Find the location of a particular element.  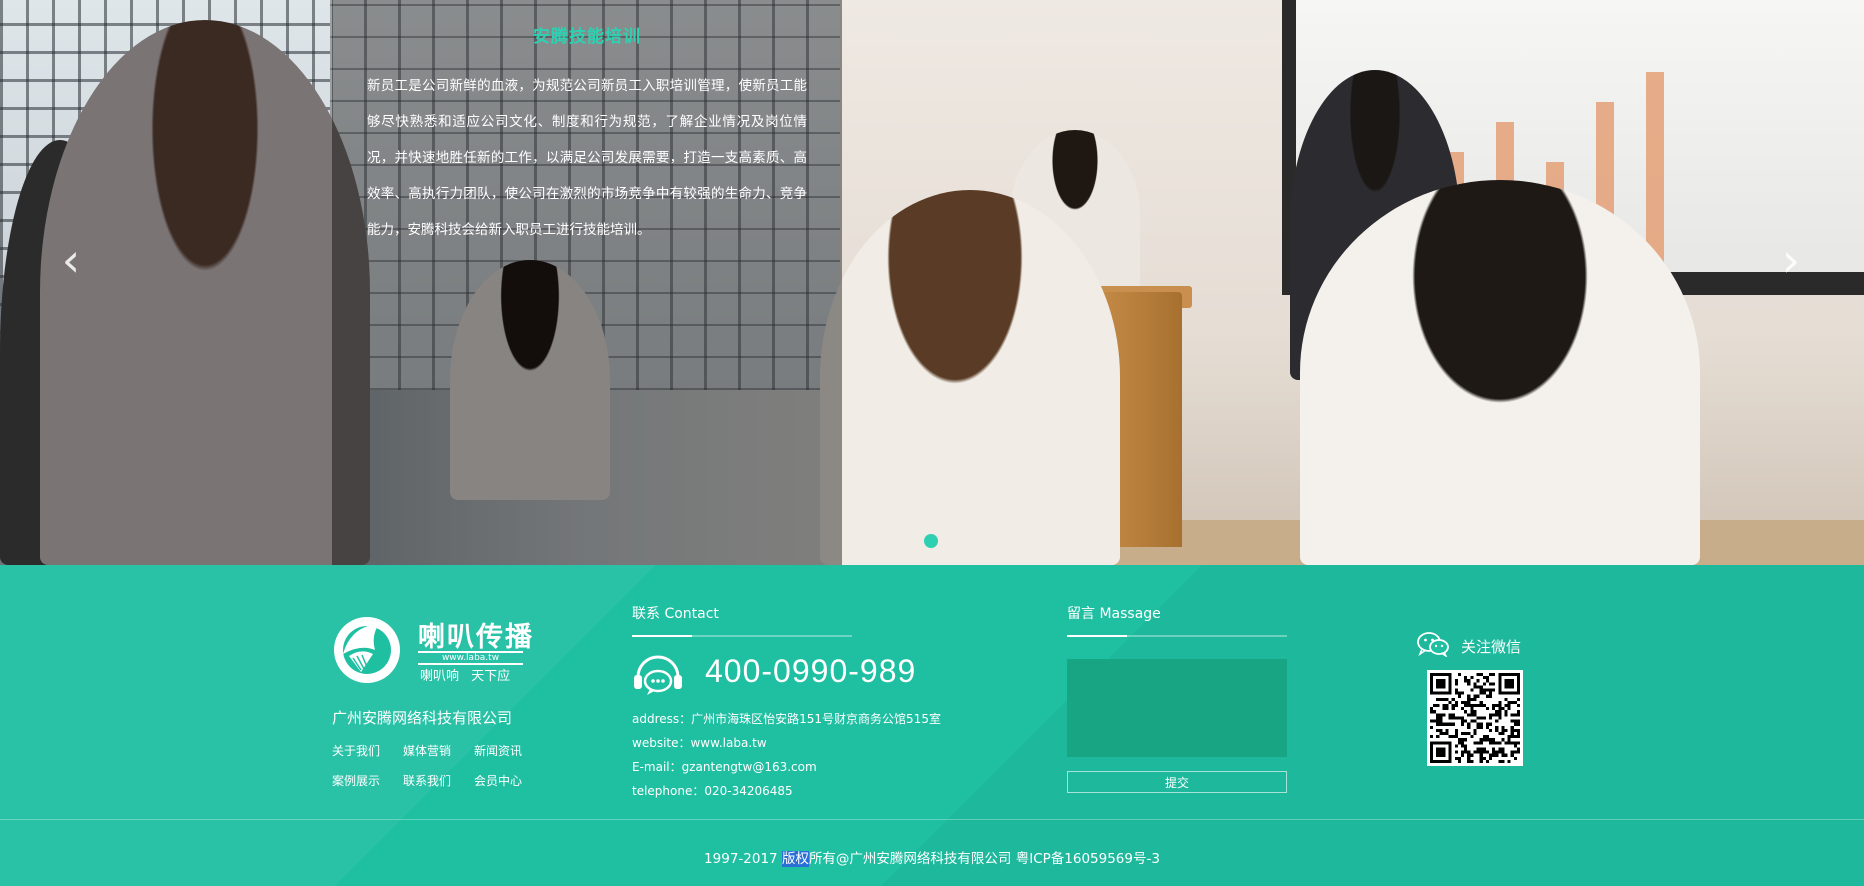

footer-divider is located at coordinates (932, 819).